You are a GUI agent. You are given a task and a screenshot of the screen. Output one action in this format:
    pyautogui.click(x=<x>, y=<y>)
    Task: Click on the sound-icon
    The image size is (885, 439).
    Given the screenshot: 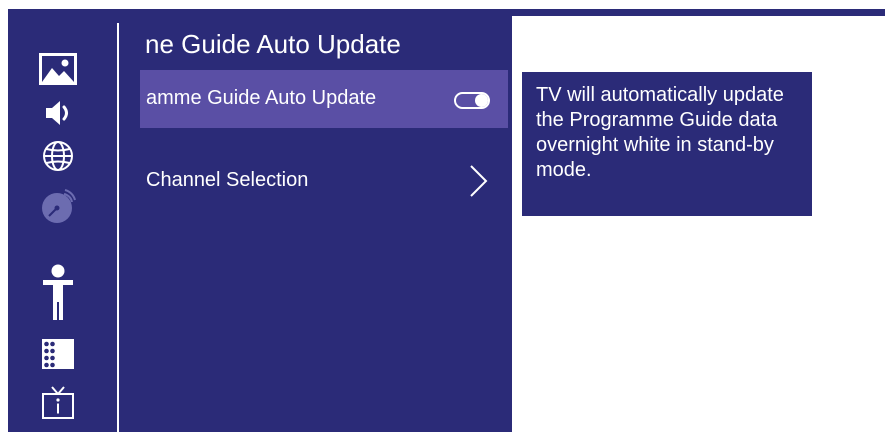 What is the action you would take?
    pyautogui.click(x=58, y=113)
    